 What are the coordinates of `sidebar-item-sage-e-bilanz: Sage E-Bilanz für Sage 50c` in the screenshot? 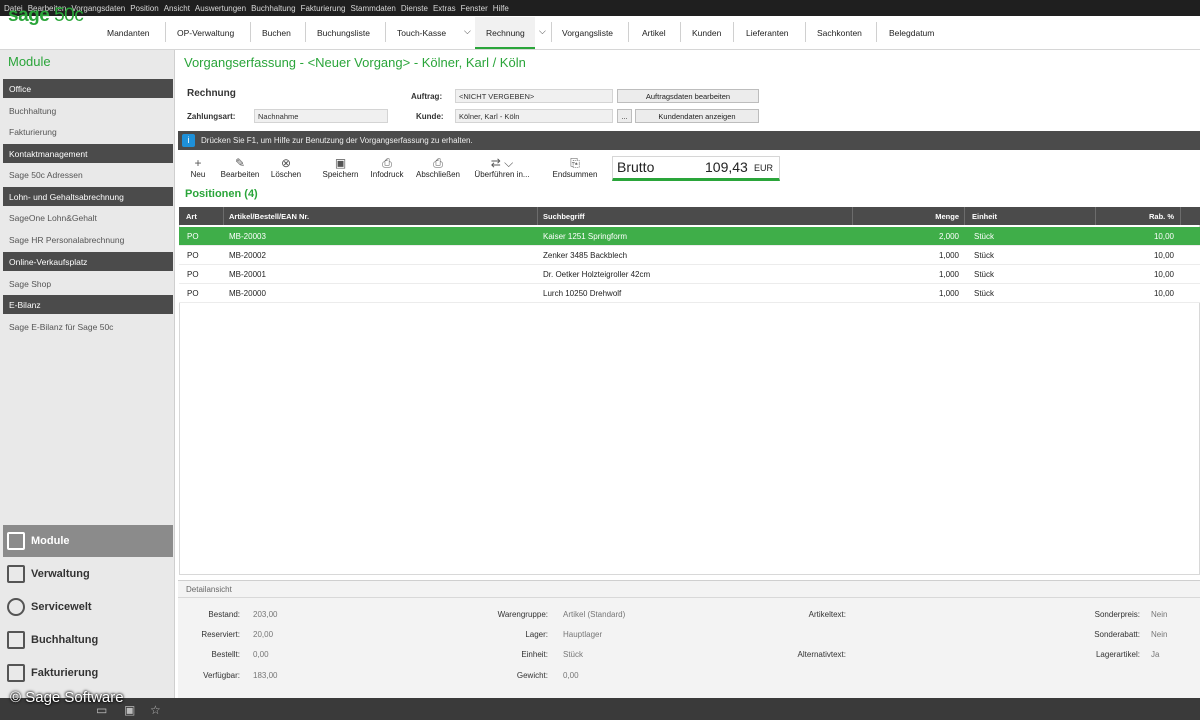 It's located at (61, 327).